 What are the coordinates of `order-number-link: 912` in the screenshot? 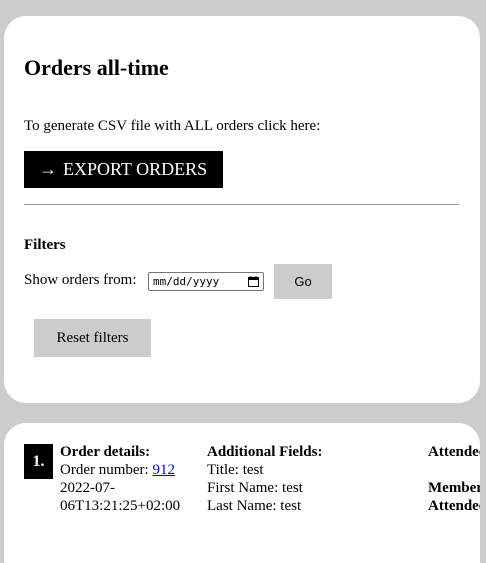 It's located at (163, 470).